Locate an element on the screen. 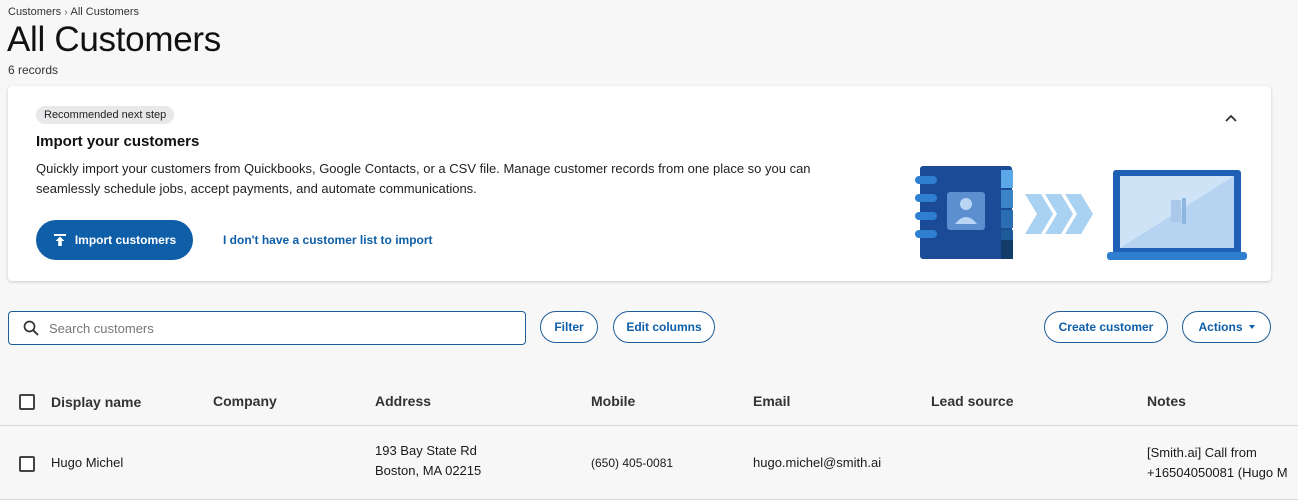 Image resolution: width=1298 pixels, height=500 pixels. breadcrumb: Customers › All Customers is located at coordinates (73, 12).